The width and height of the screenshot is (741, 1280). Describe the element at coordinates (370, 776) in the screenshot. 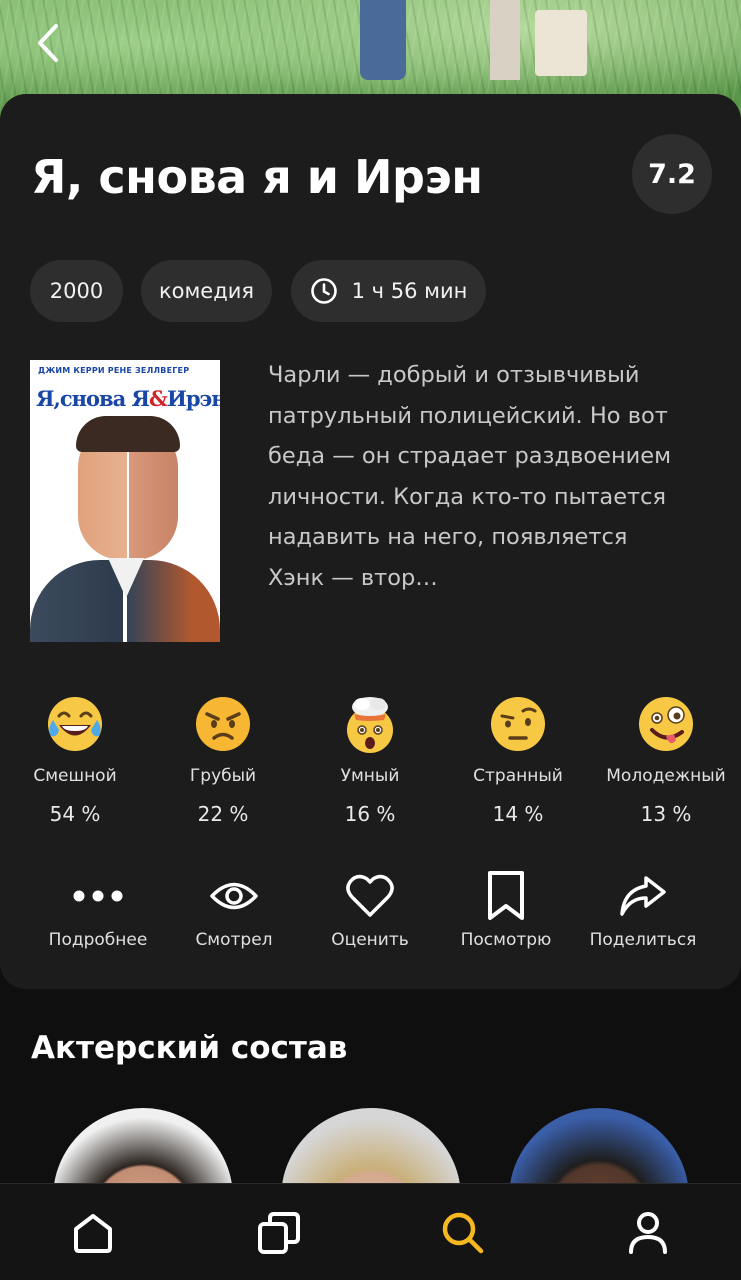

I see `reaction-label: Умный` at that location.